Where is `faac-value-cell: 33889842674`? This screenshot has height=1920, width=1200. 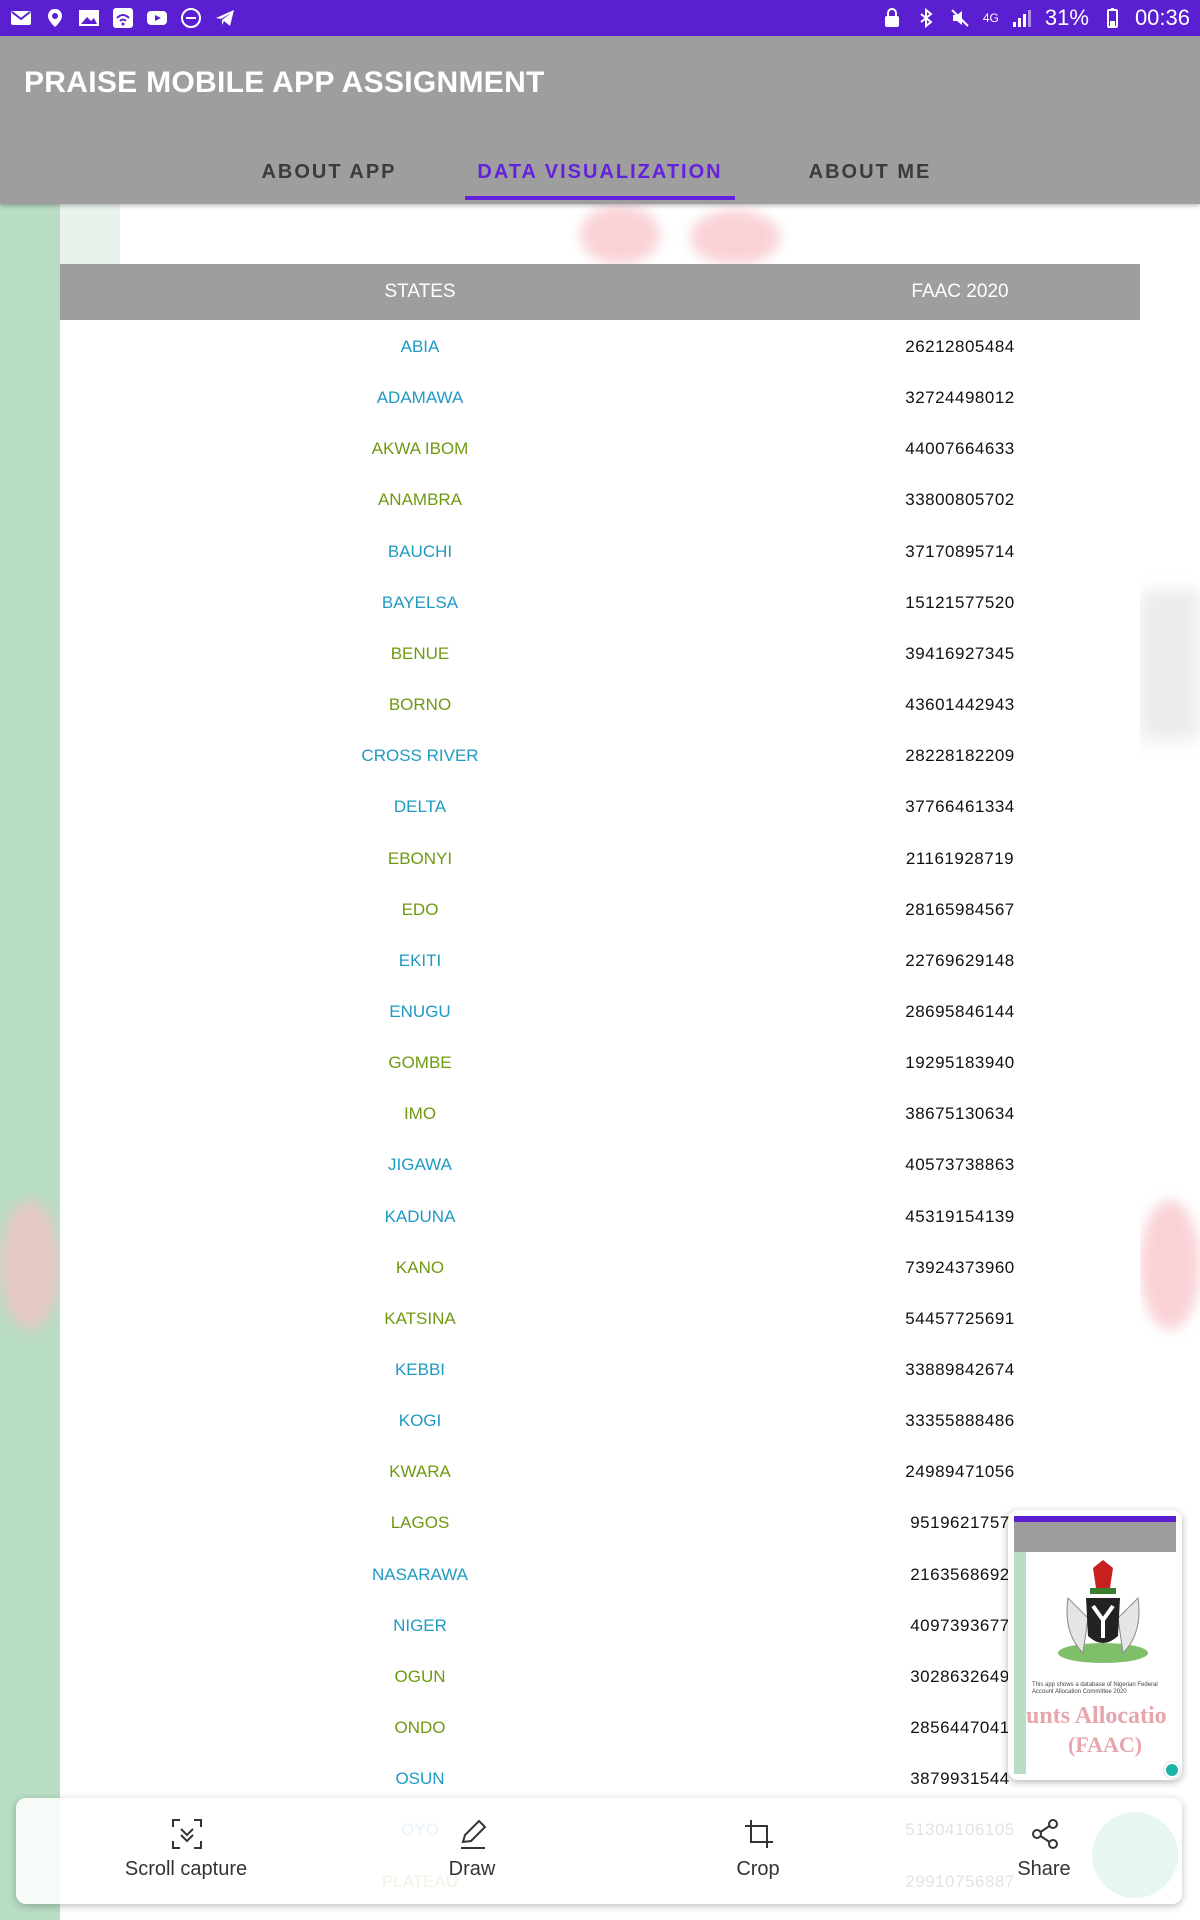
faac-value-cell: 33889842674 is located at coordinates (960, 1369).